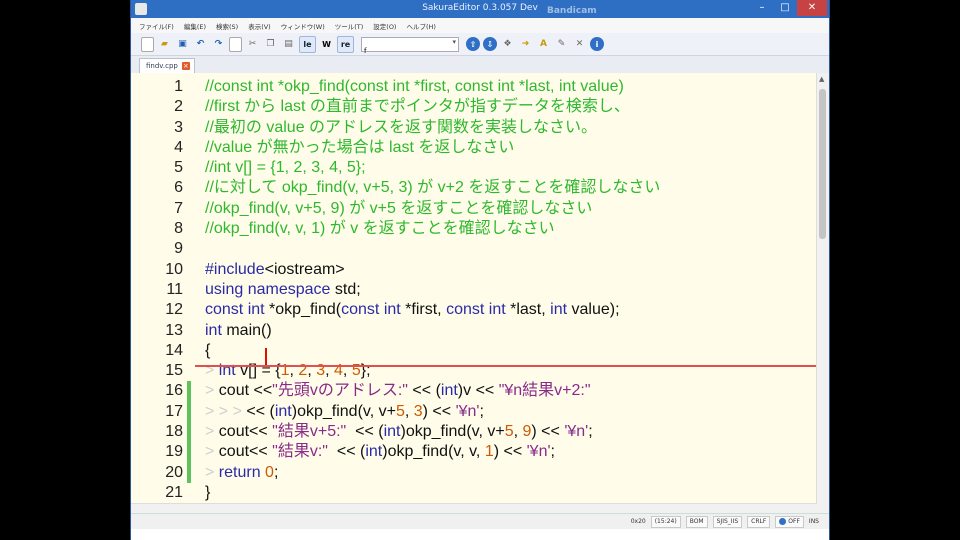  I want to click on horizontal-scrollbar, so click(474, 508).